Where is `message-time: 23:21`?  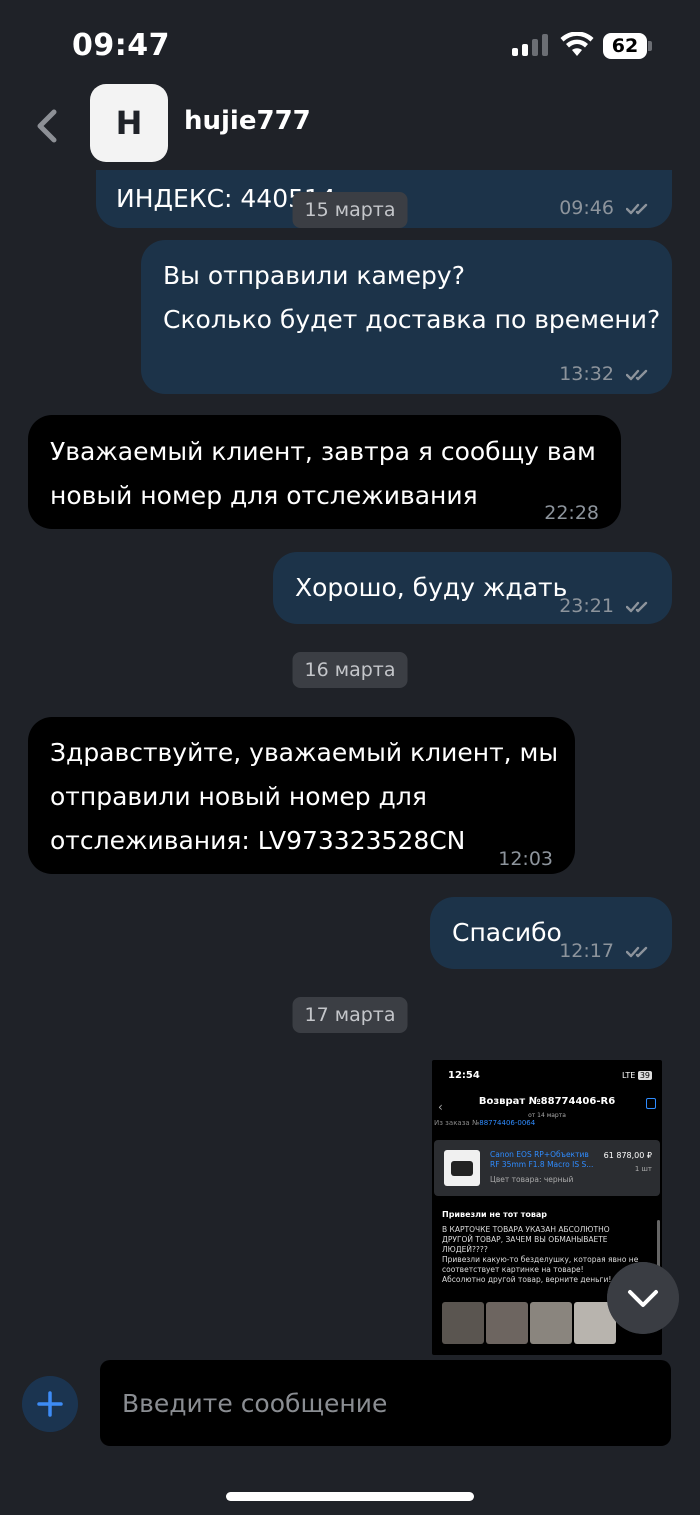 message-time: 23:21 is located at coordinates (586, 606).